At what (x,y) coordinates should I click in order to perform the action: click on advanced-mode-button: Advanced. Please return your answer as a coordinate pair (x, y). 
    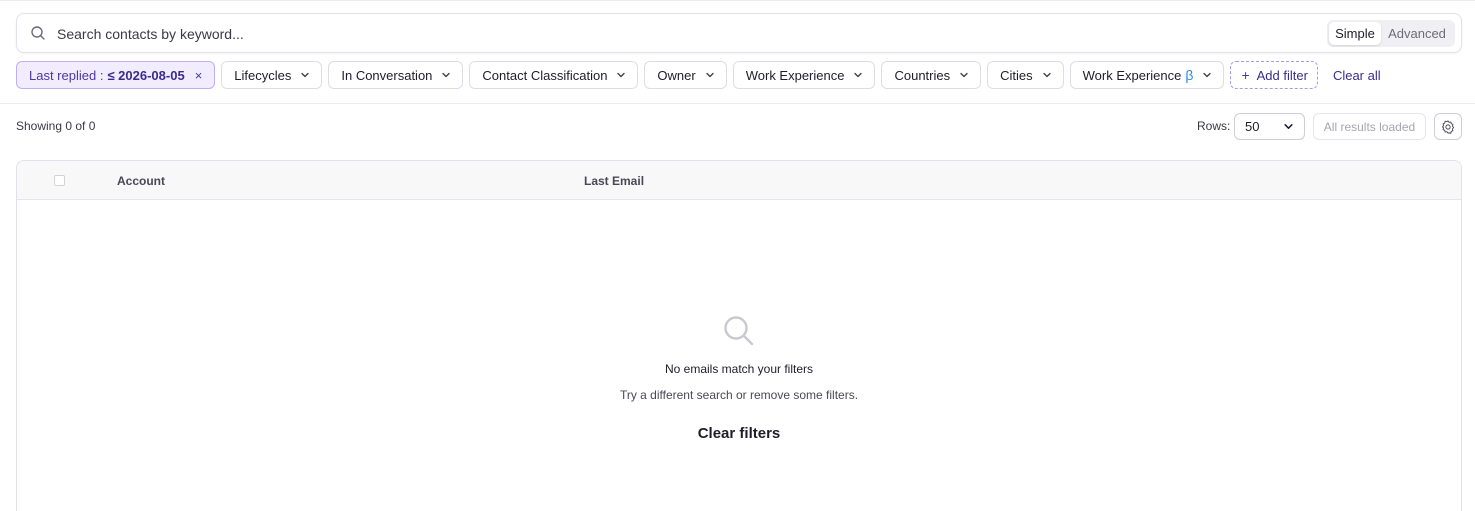
    Looking at the image, I should click on (1417, 33).